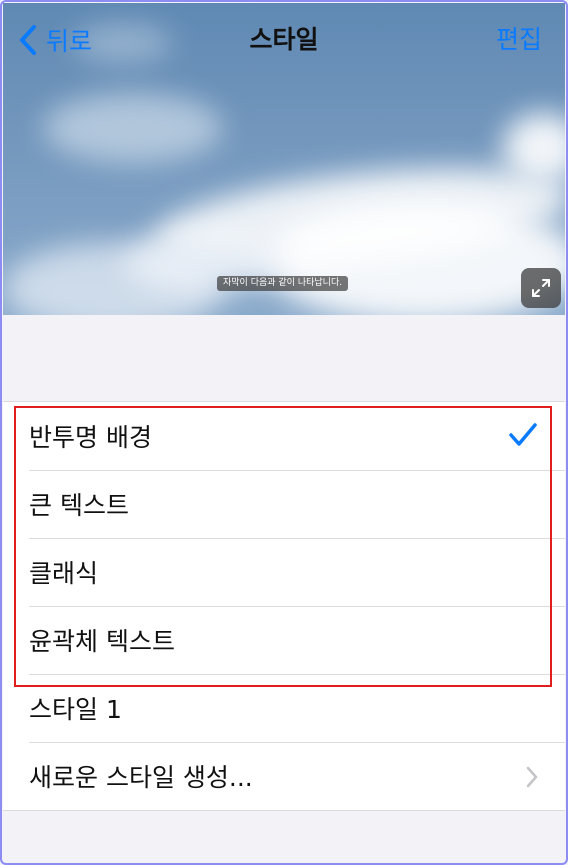 The image size is (568, 865). Describe the element at coordinates (90, 437) in the screenshot. I see `style-label: 반투명 배경` at that location.